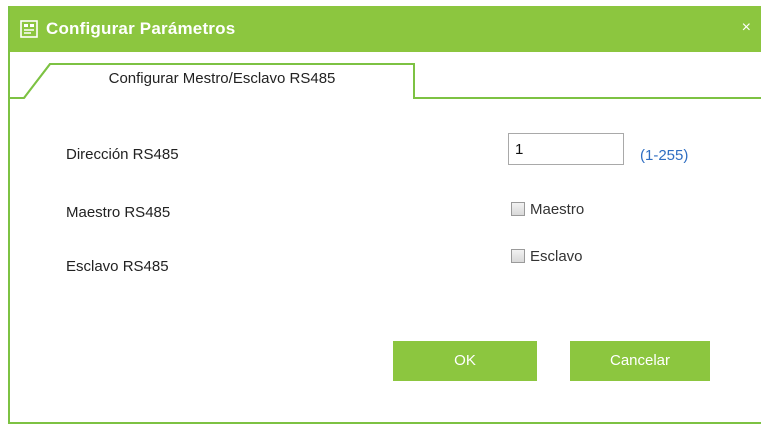 This screenshot has height=426, width=761. Describe the element at coordinates (141, 28) in the screenshot. I see `dialog-title: Configurar Parámetros` at that location.